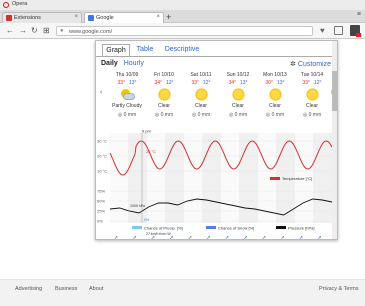 The width and height of the screenshot is (365, 306). What do you see at coordinates (28, 289) in the screenshot?
I see `advertising-link: Advertising` at bounding box center [28, 289].